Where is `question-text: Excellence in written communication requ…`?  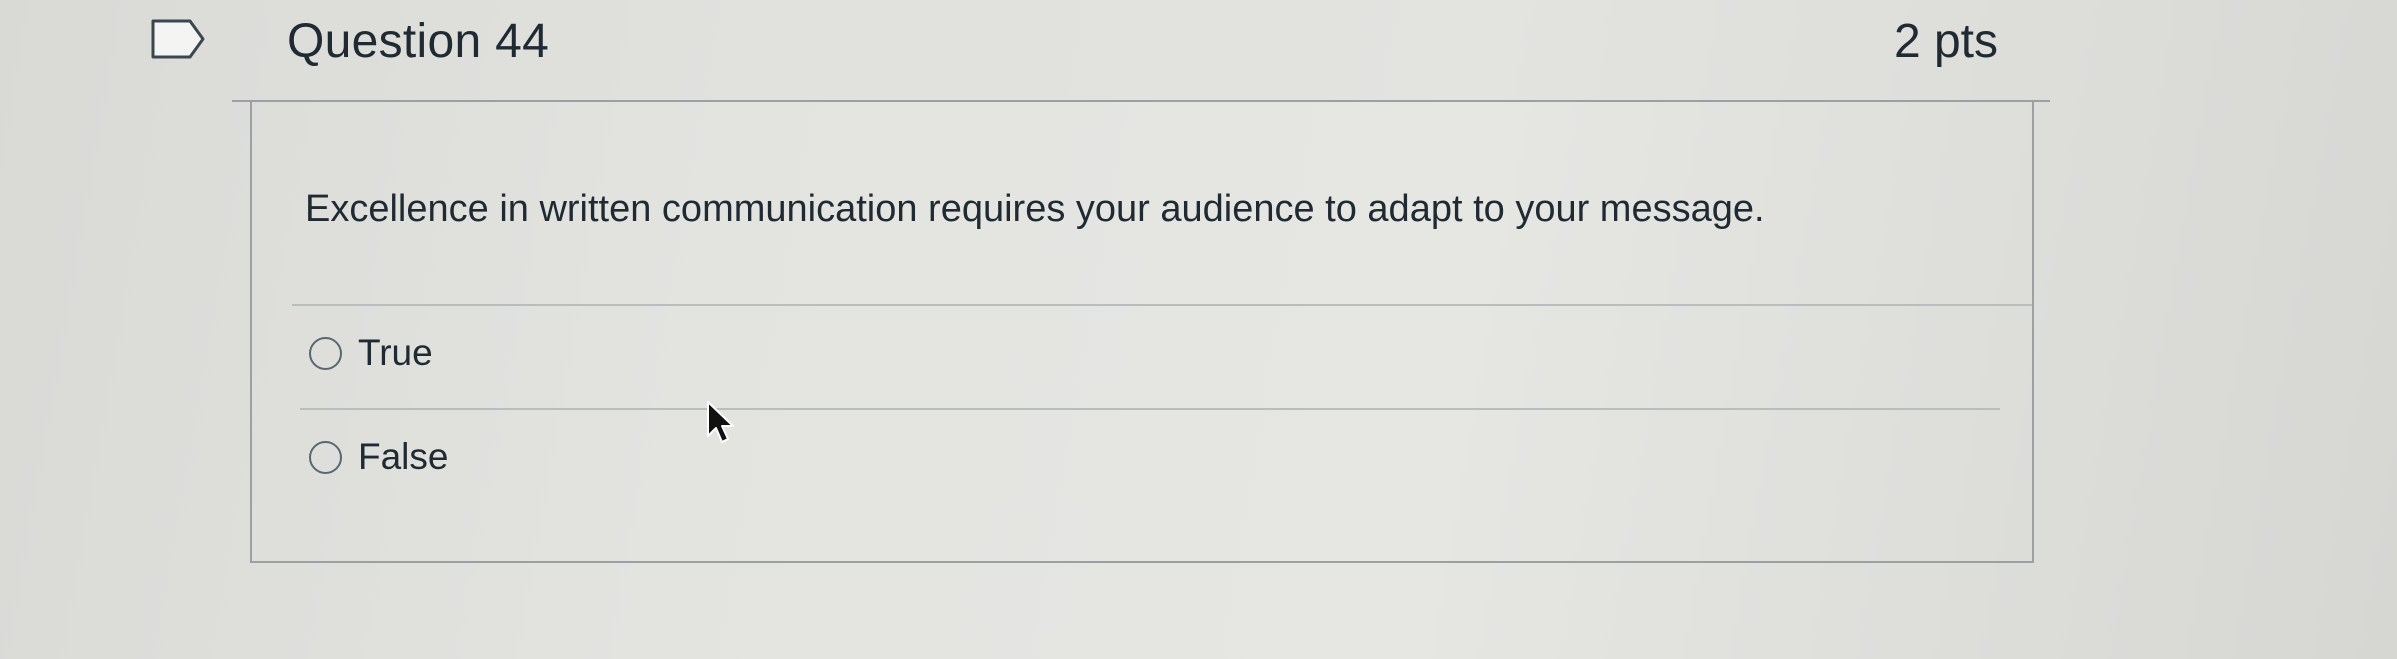
question-text: Excellence in written communication requ… is located at coordinates (1035, 209).